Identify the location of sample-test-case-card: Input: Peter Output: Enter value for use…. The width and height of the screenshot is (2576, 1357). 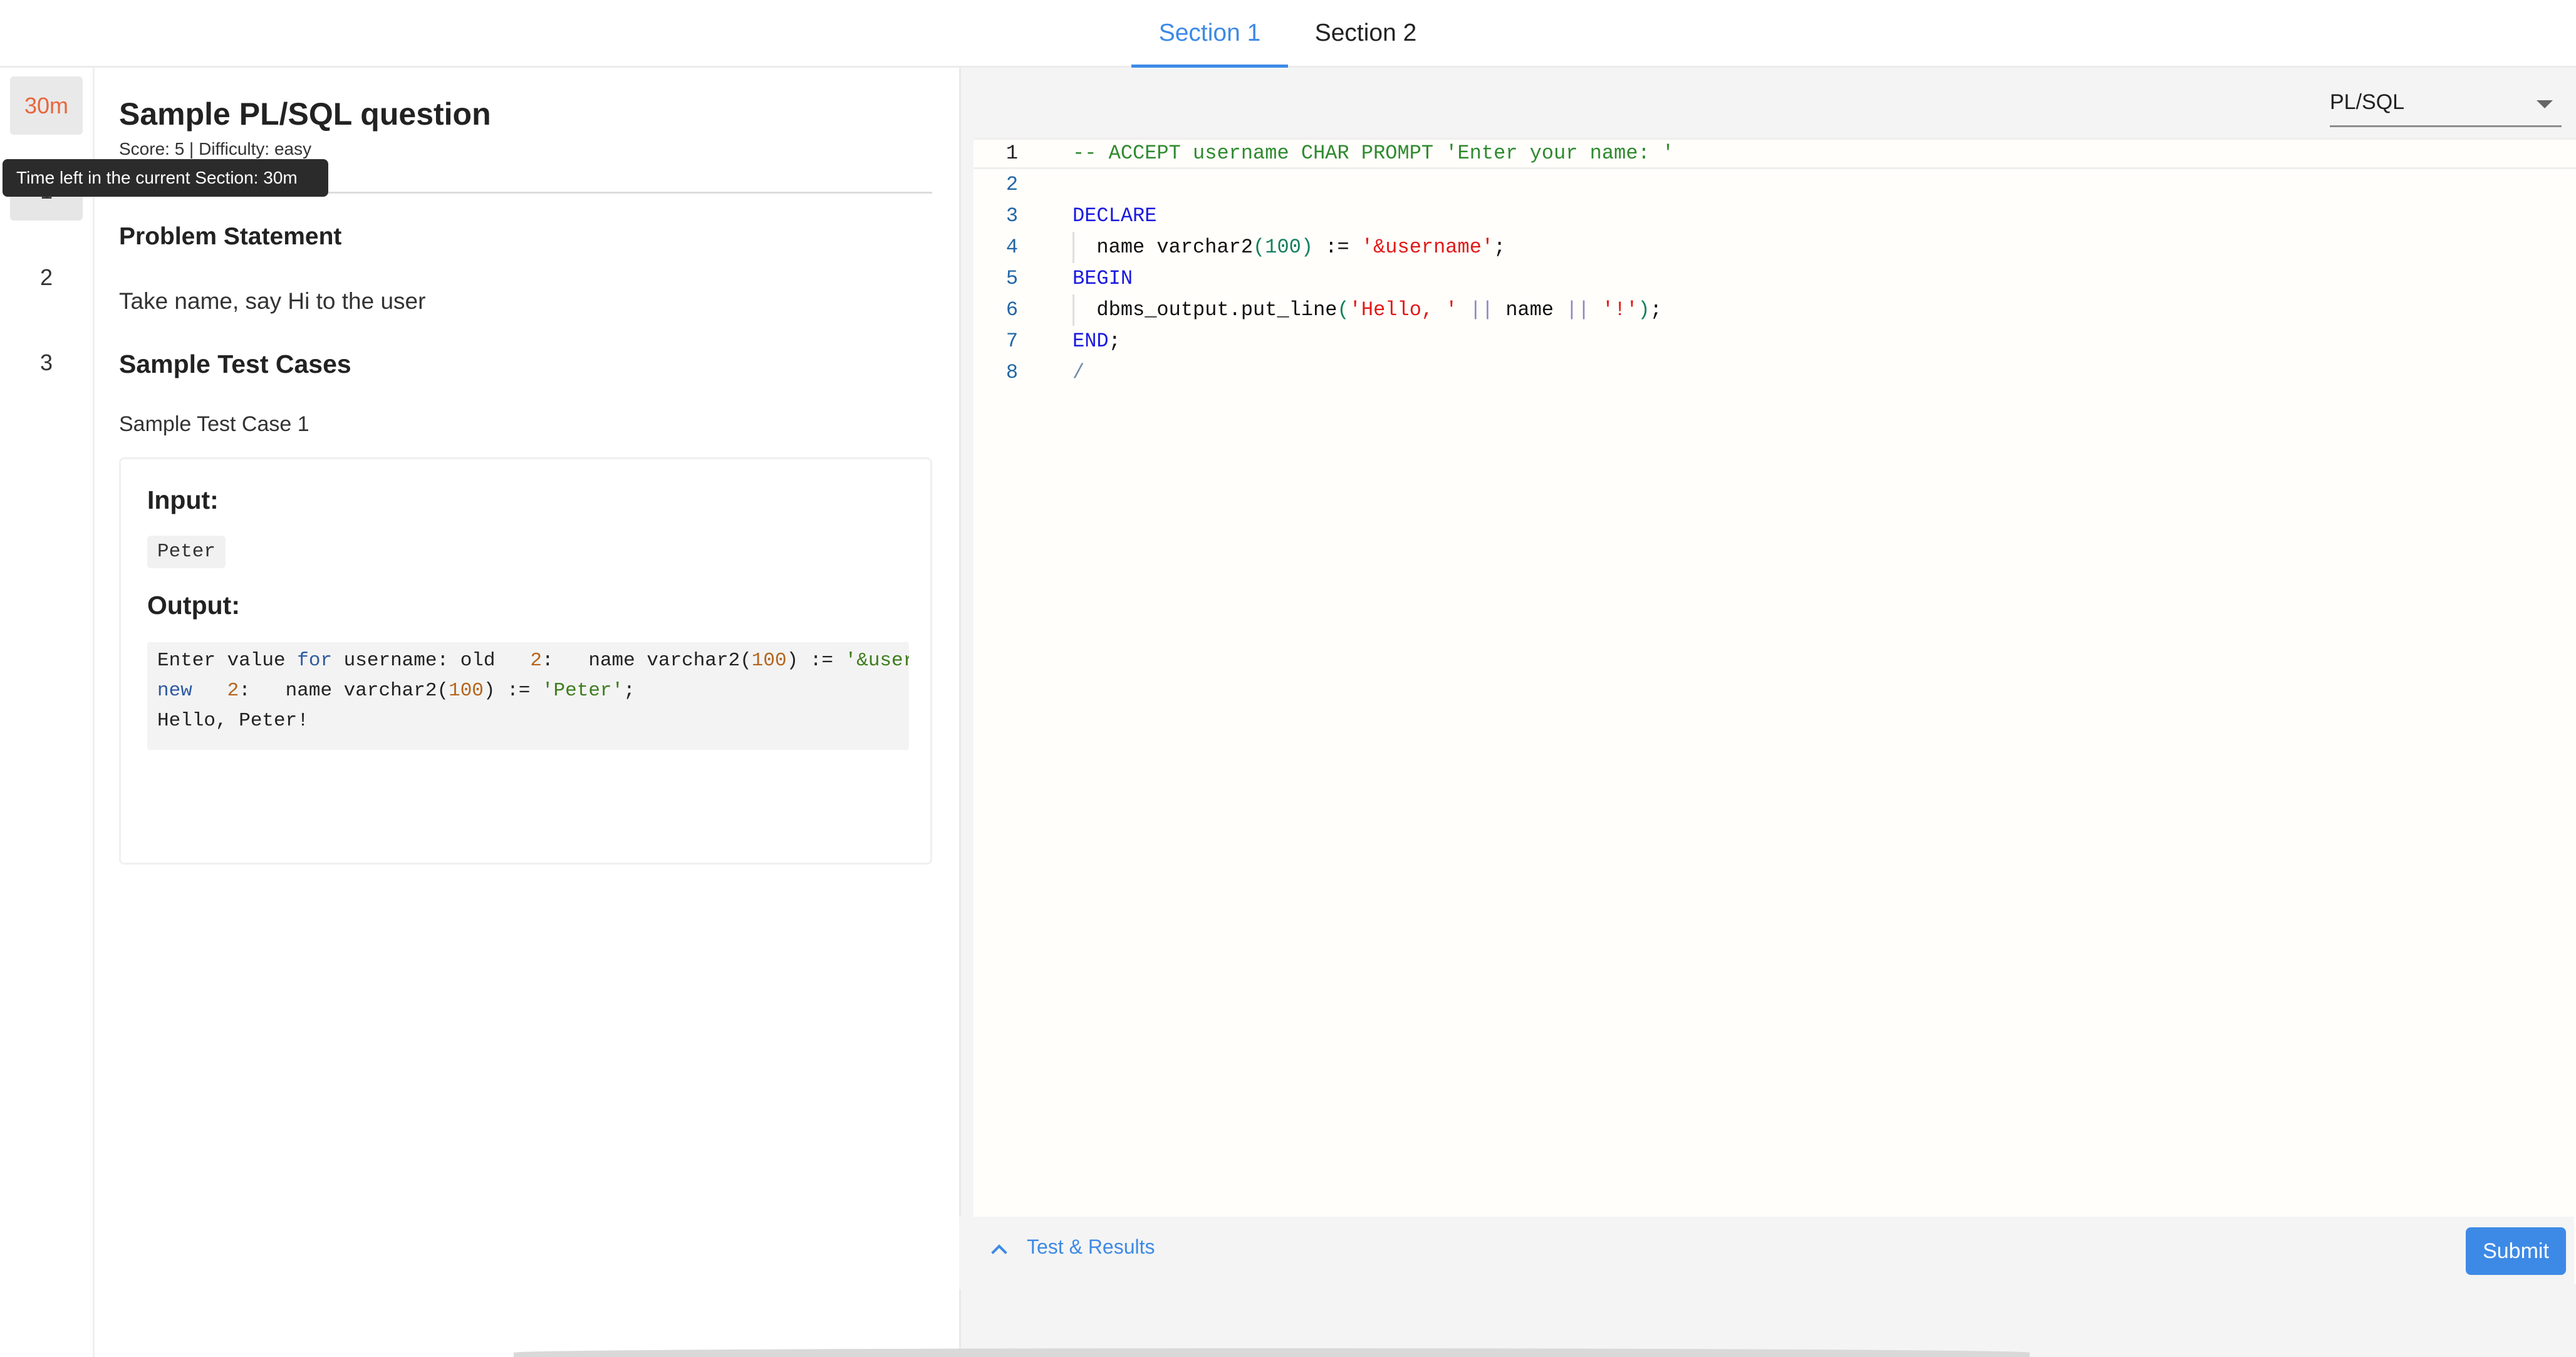
(525, 661).